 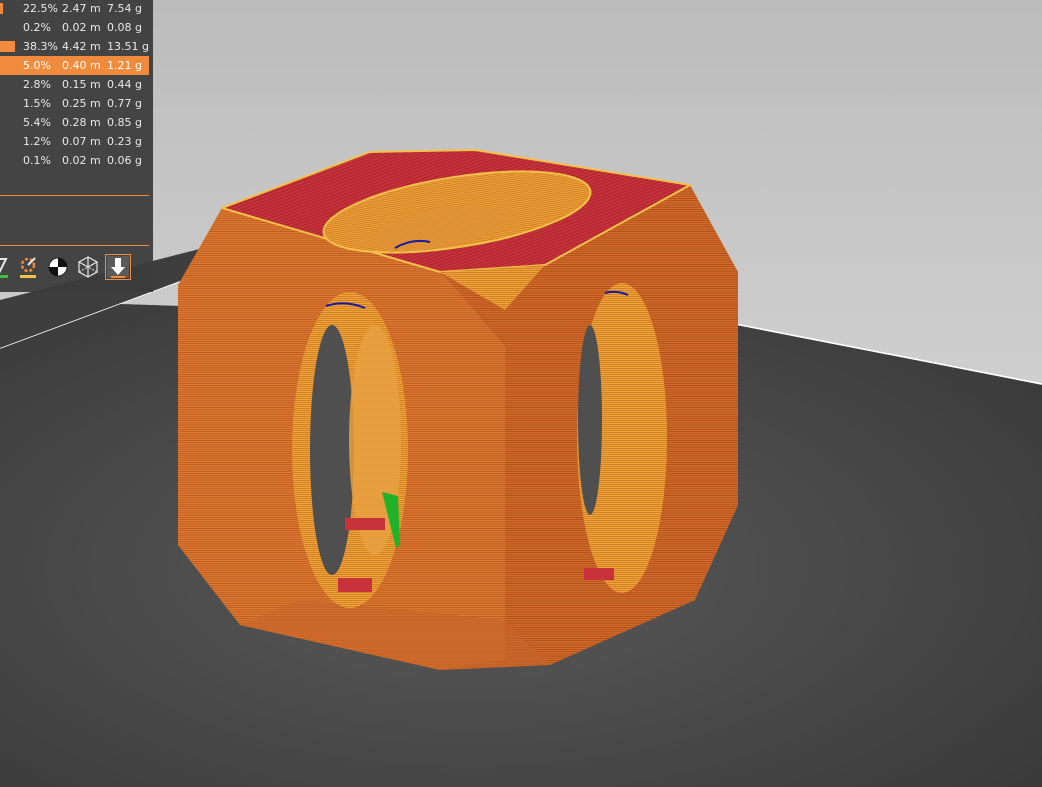 I want to click on legend-weight: 1.21 g, so click(x=124, y=65).